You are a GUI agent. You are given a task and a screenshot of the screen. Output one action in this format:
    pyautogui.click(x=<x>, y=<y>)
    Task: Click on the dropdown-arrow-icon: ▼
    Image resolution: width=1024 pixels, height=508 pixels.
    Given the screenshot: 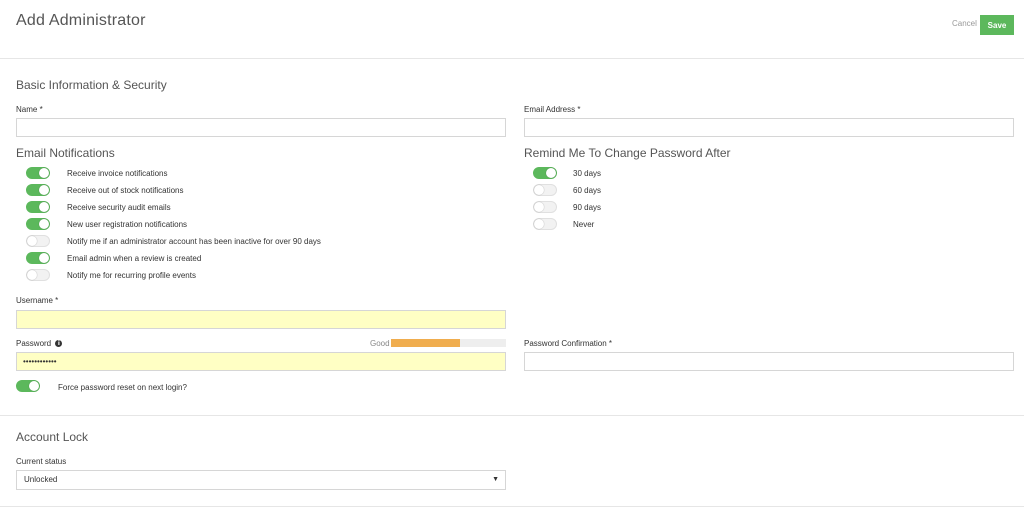 What is the action you would take?
    pyautogui.click(x=495, y=479)
    